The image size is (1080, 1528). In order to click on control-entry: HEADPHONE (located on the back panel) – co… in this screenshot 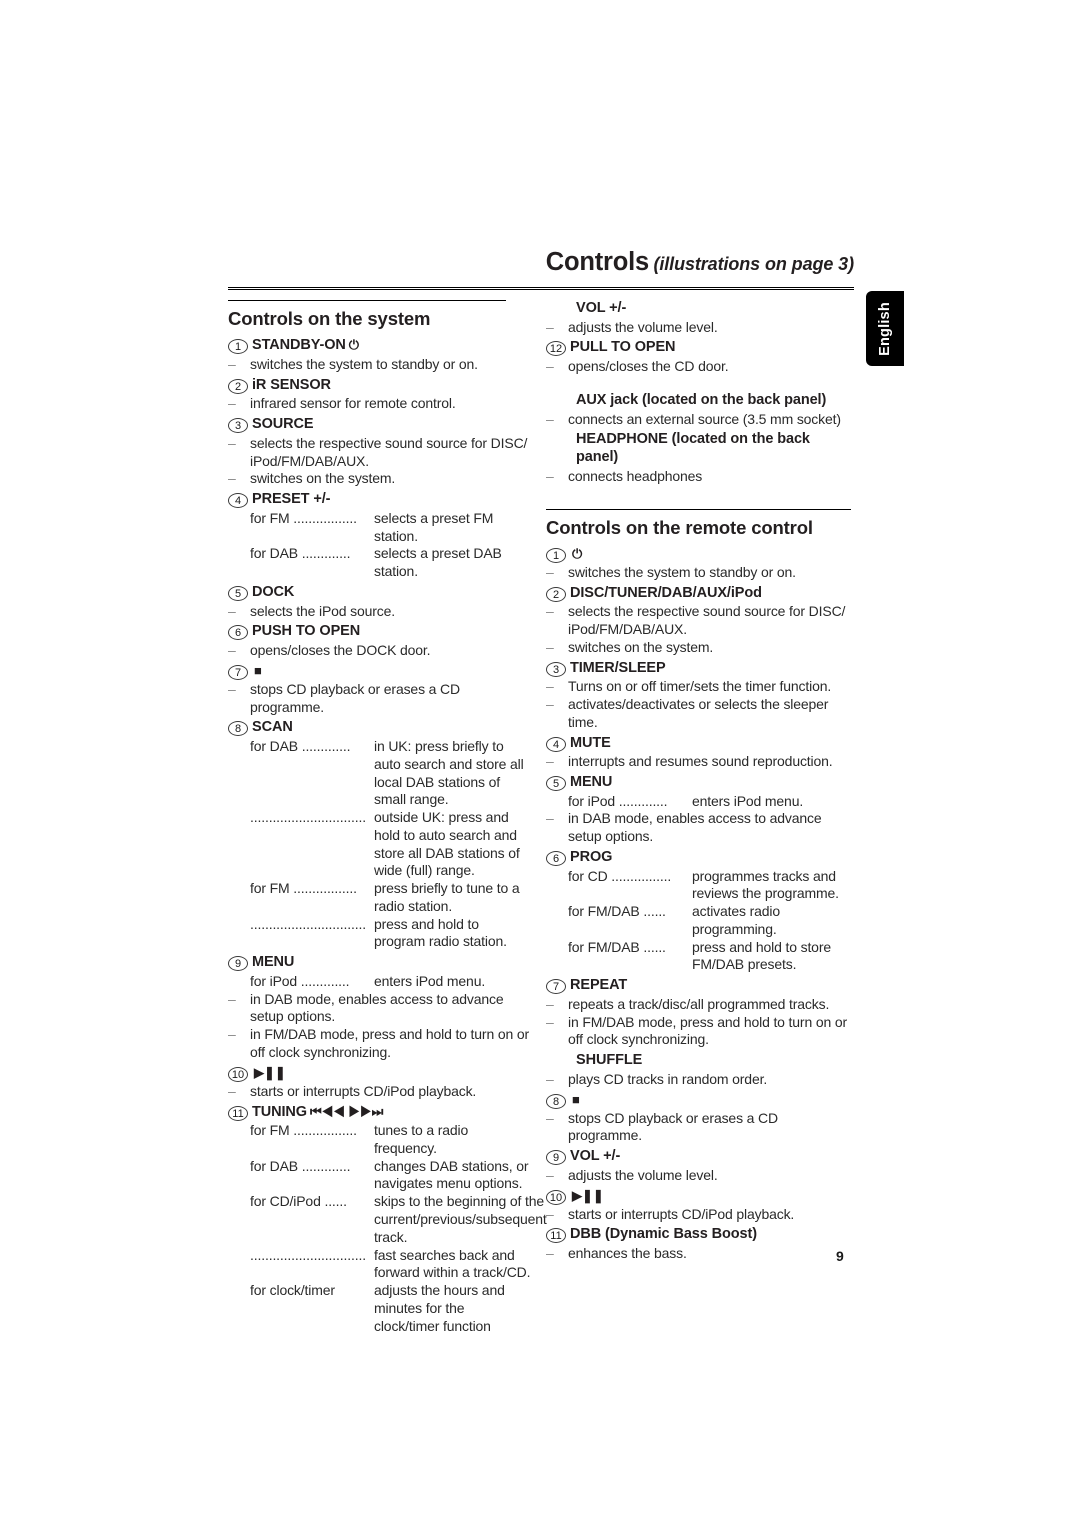, I will do `click(698, 458)`.